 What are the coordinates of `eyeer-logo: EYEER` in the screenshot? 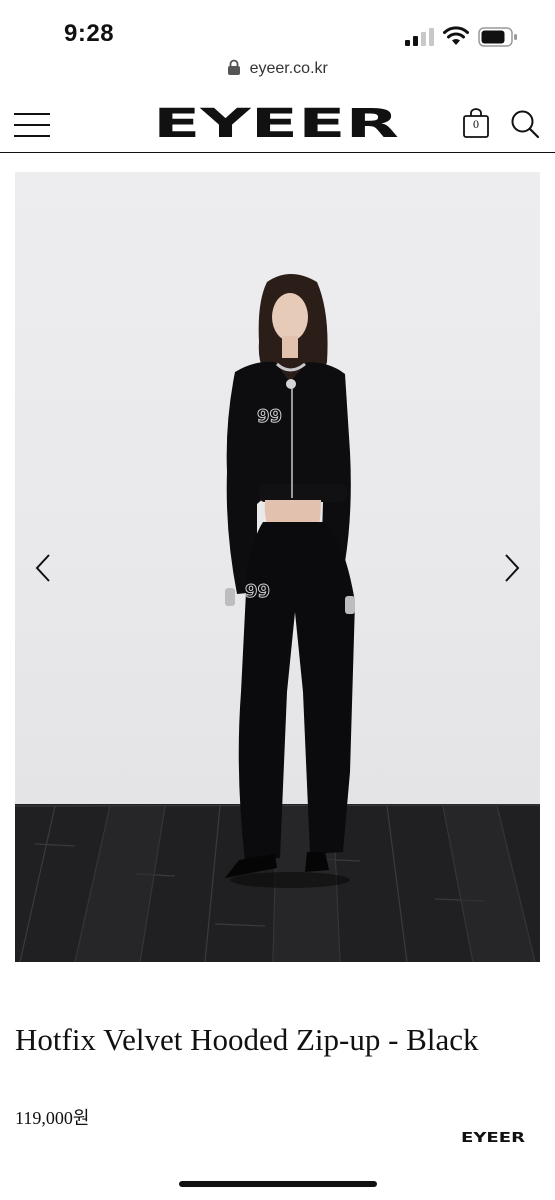 It's located at (276, 122).